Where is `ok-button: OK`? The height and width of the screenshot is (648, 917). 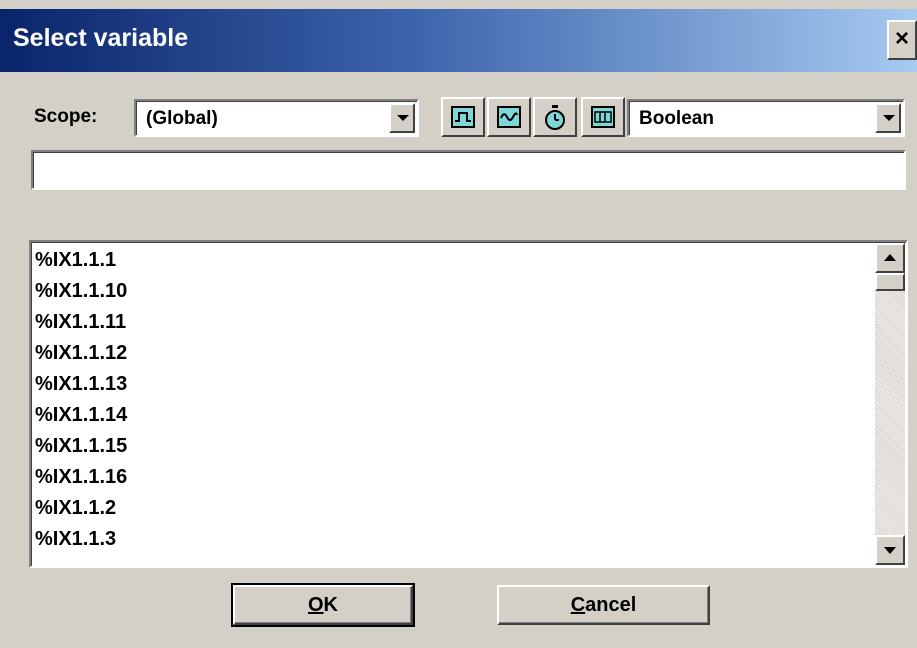 ok-button: OK is located at coordinates (323, 605).